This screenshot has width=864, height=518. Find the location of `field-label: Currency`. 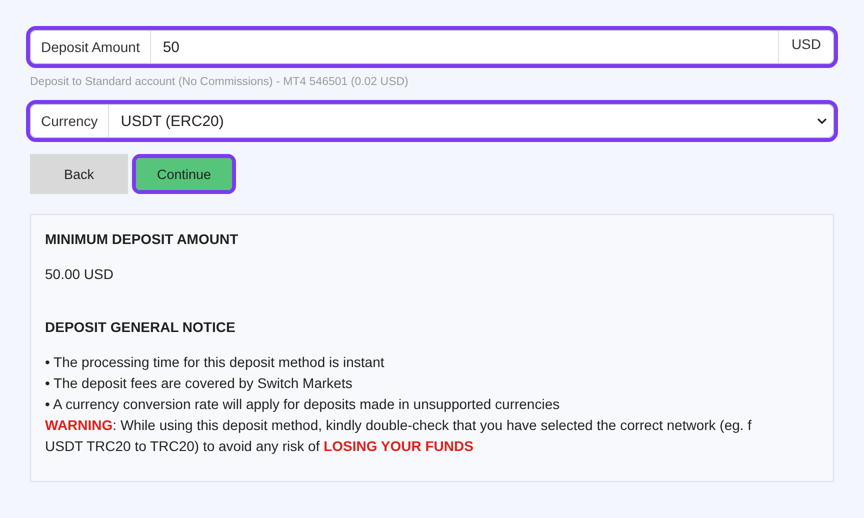

field-label: Currency is located at coordinates (70, 121).